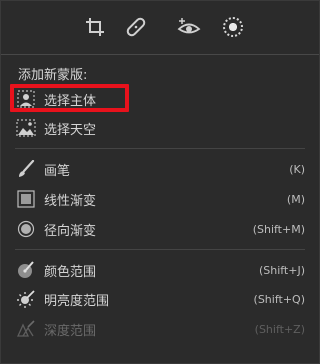 Image resolution: width=320 pixels, height=364 pixels. I want to click on menu-item-shortcut: (Shift+Z), so click(279, 329).